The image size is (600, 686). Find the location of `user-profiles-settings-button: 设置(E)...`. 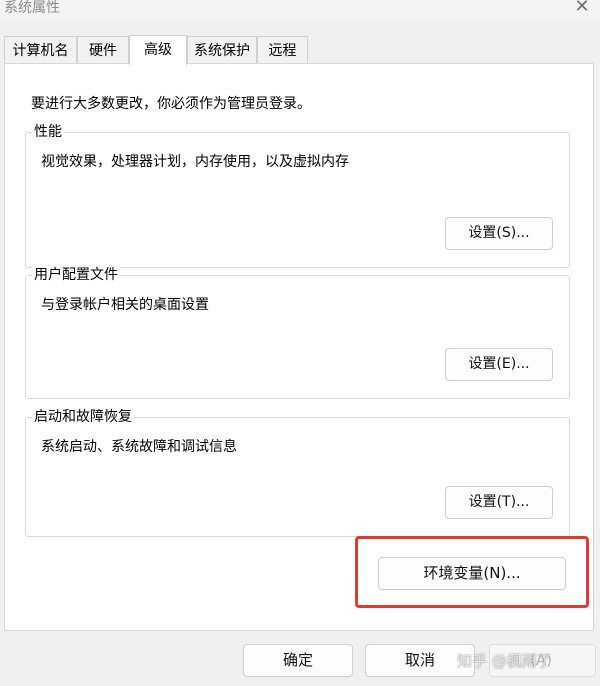

user-profiles-settings-button: 设置(E)... is located at coordinates (499, 364).